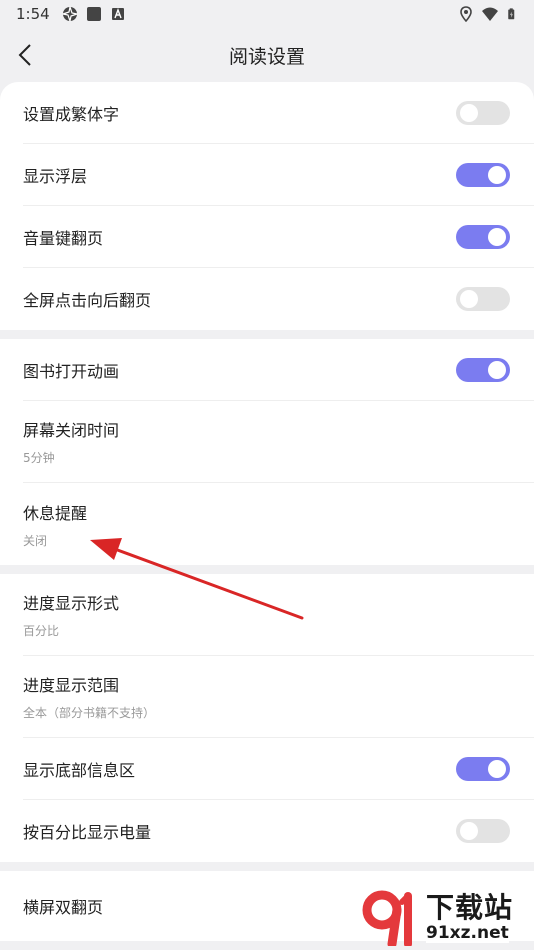  Describe the element at coordinates (278, 442) in the screenshot. I see `setting-row-screen-off-time: 屏幕关闭时间 5分钟` at that location.